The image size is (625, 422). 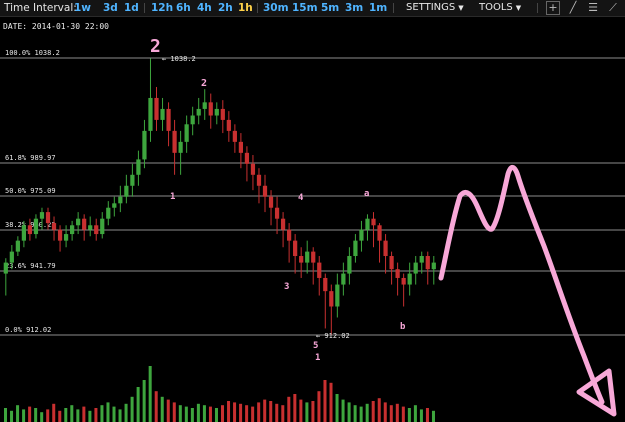 What do you see at coordinates (301, 198) in the screenshot?
I see `wave-label: 4` at bounding box center [301, 198].